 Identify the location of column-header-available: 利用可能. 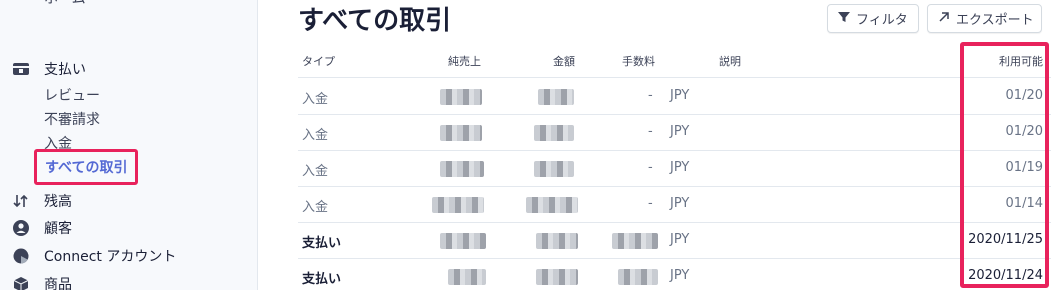
(1021, 61).